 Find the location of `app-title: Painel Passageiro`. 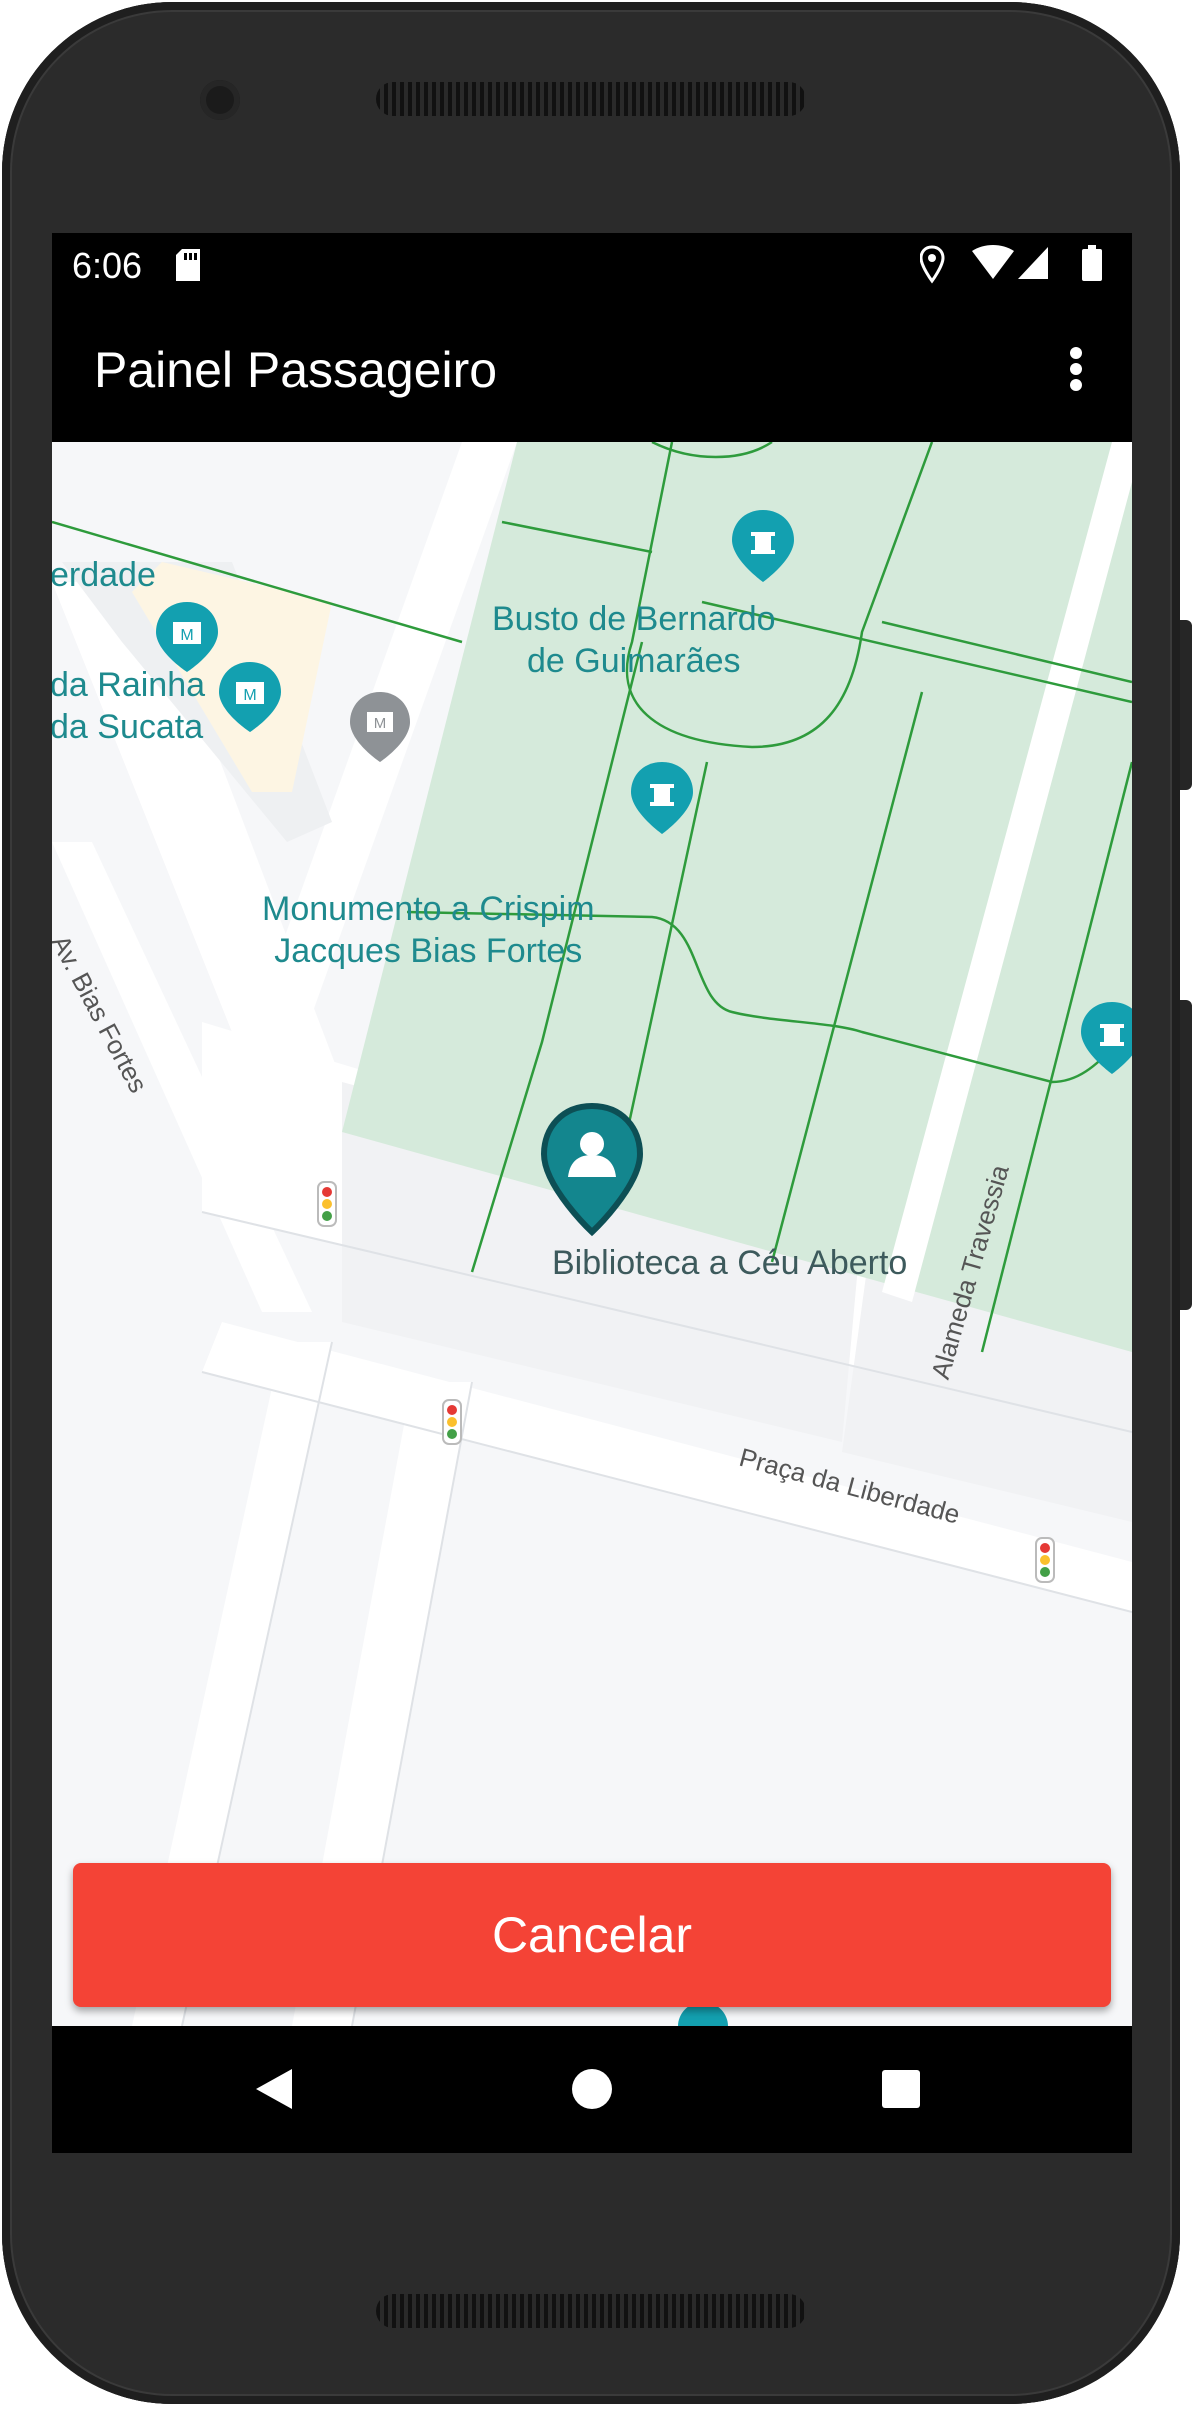

app-title: Painel Passageiro is located at coordinates (296, 370).